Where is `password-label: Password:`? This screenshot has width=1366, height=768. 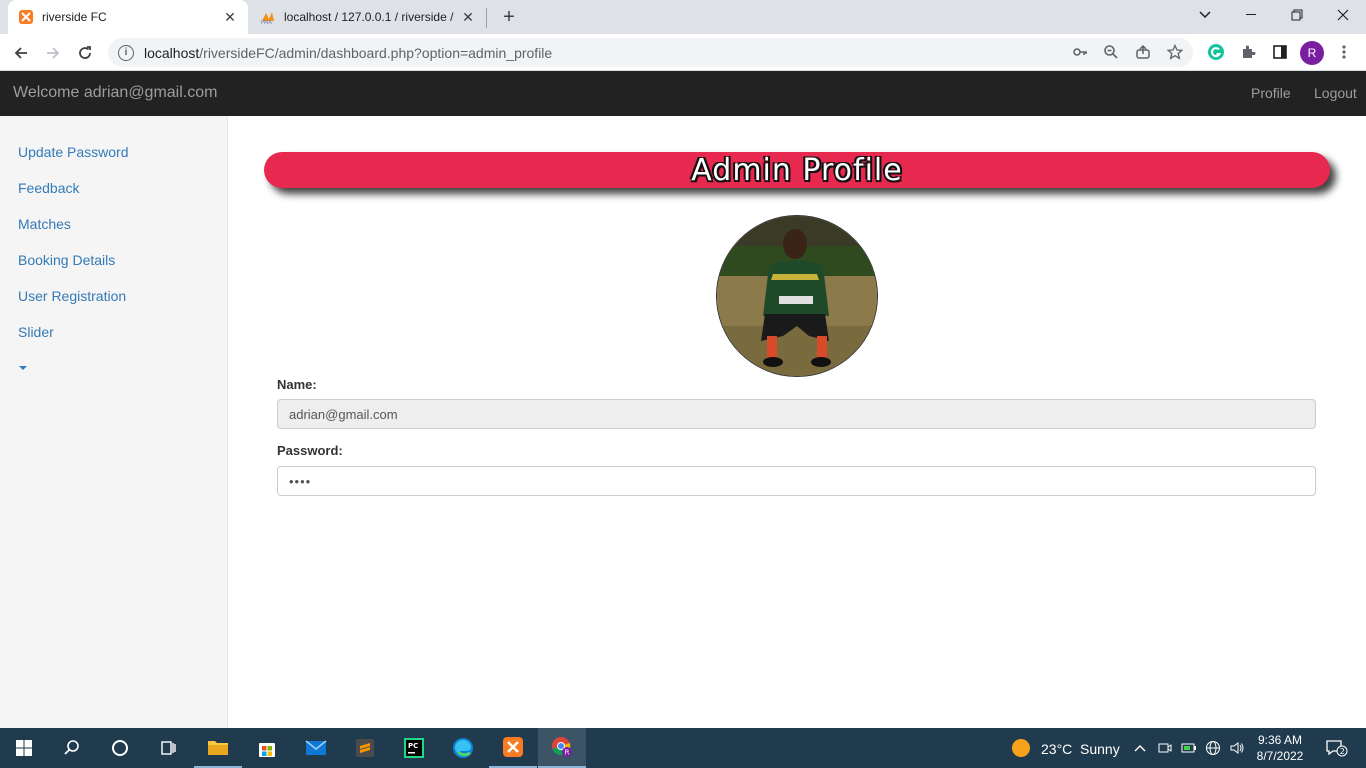 password-label: Password: is located at coordinates (310, 450).